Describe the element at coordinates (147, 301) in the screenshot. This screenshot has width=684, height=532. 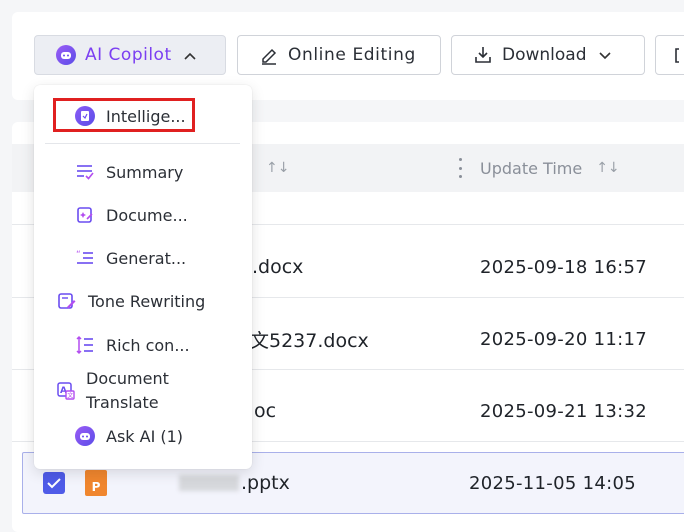
I see `menu-item-label: Tone Rewriting` at that location.